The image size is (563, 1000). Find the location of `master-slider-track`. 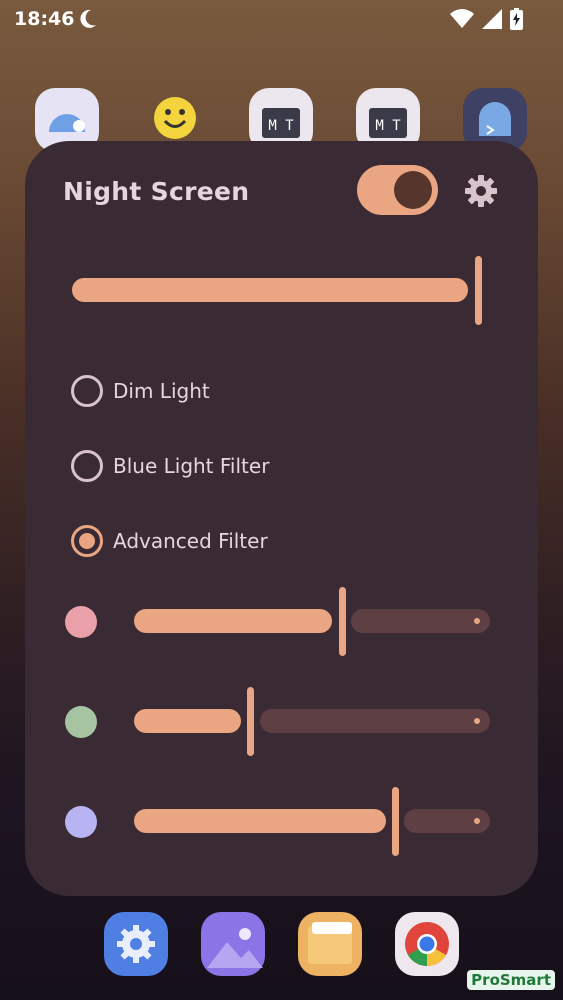

master-slider-track is located at coordinates (270, 290).